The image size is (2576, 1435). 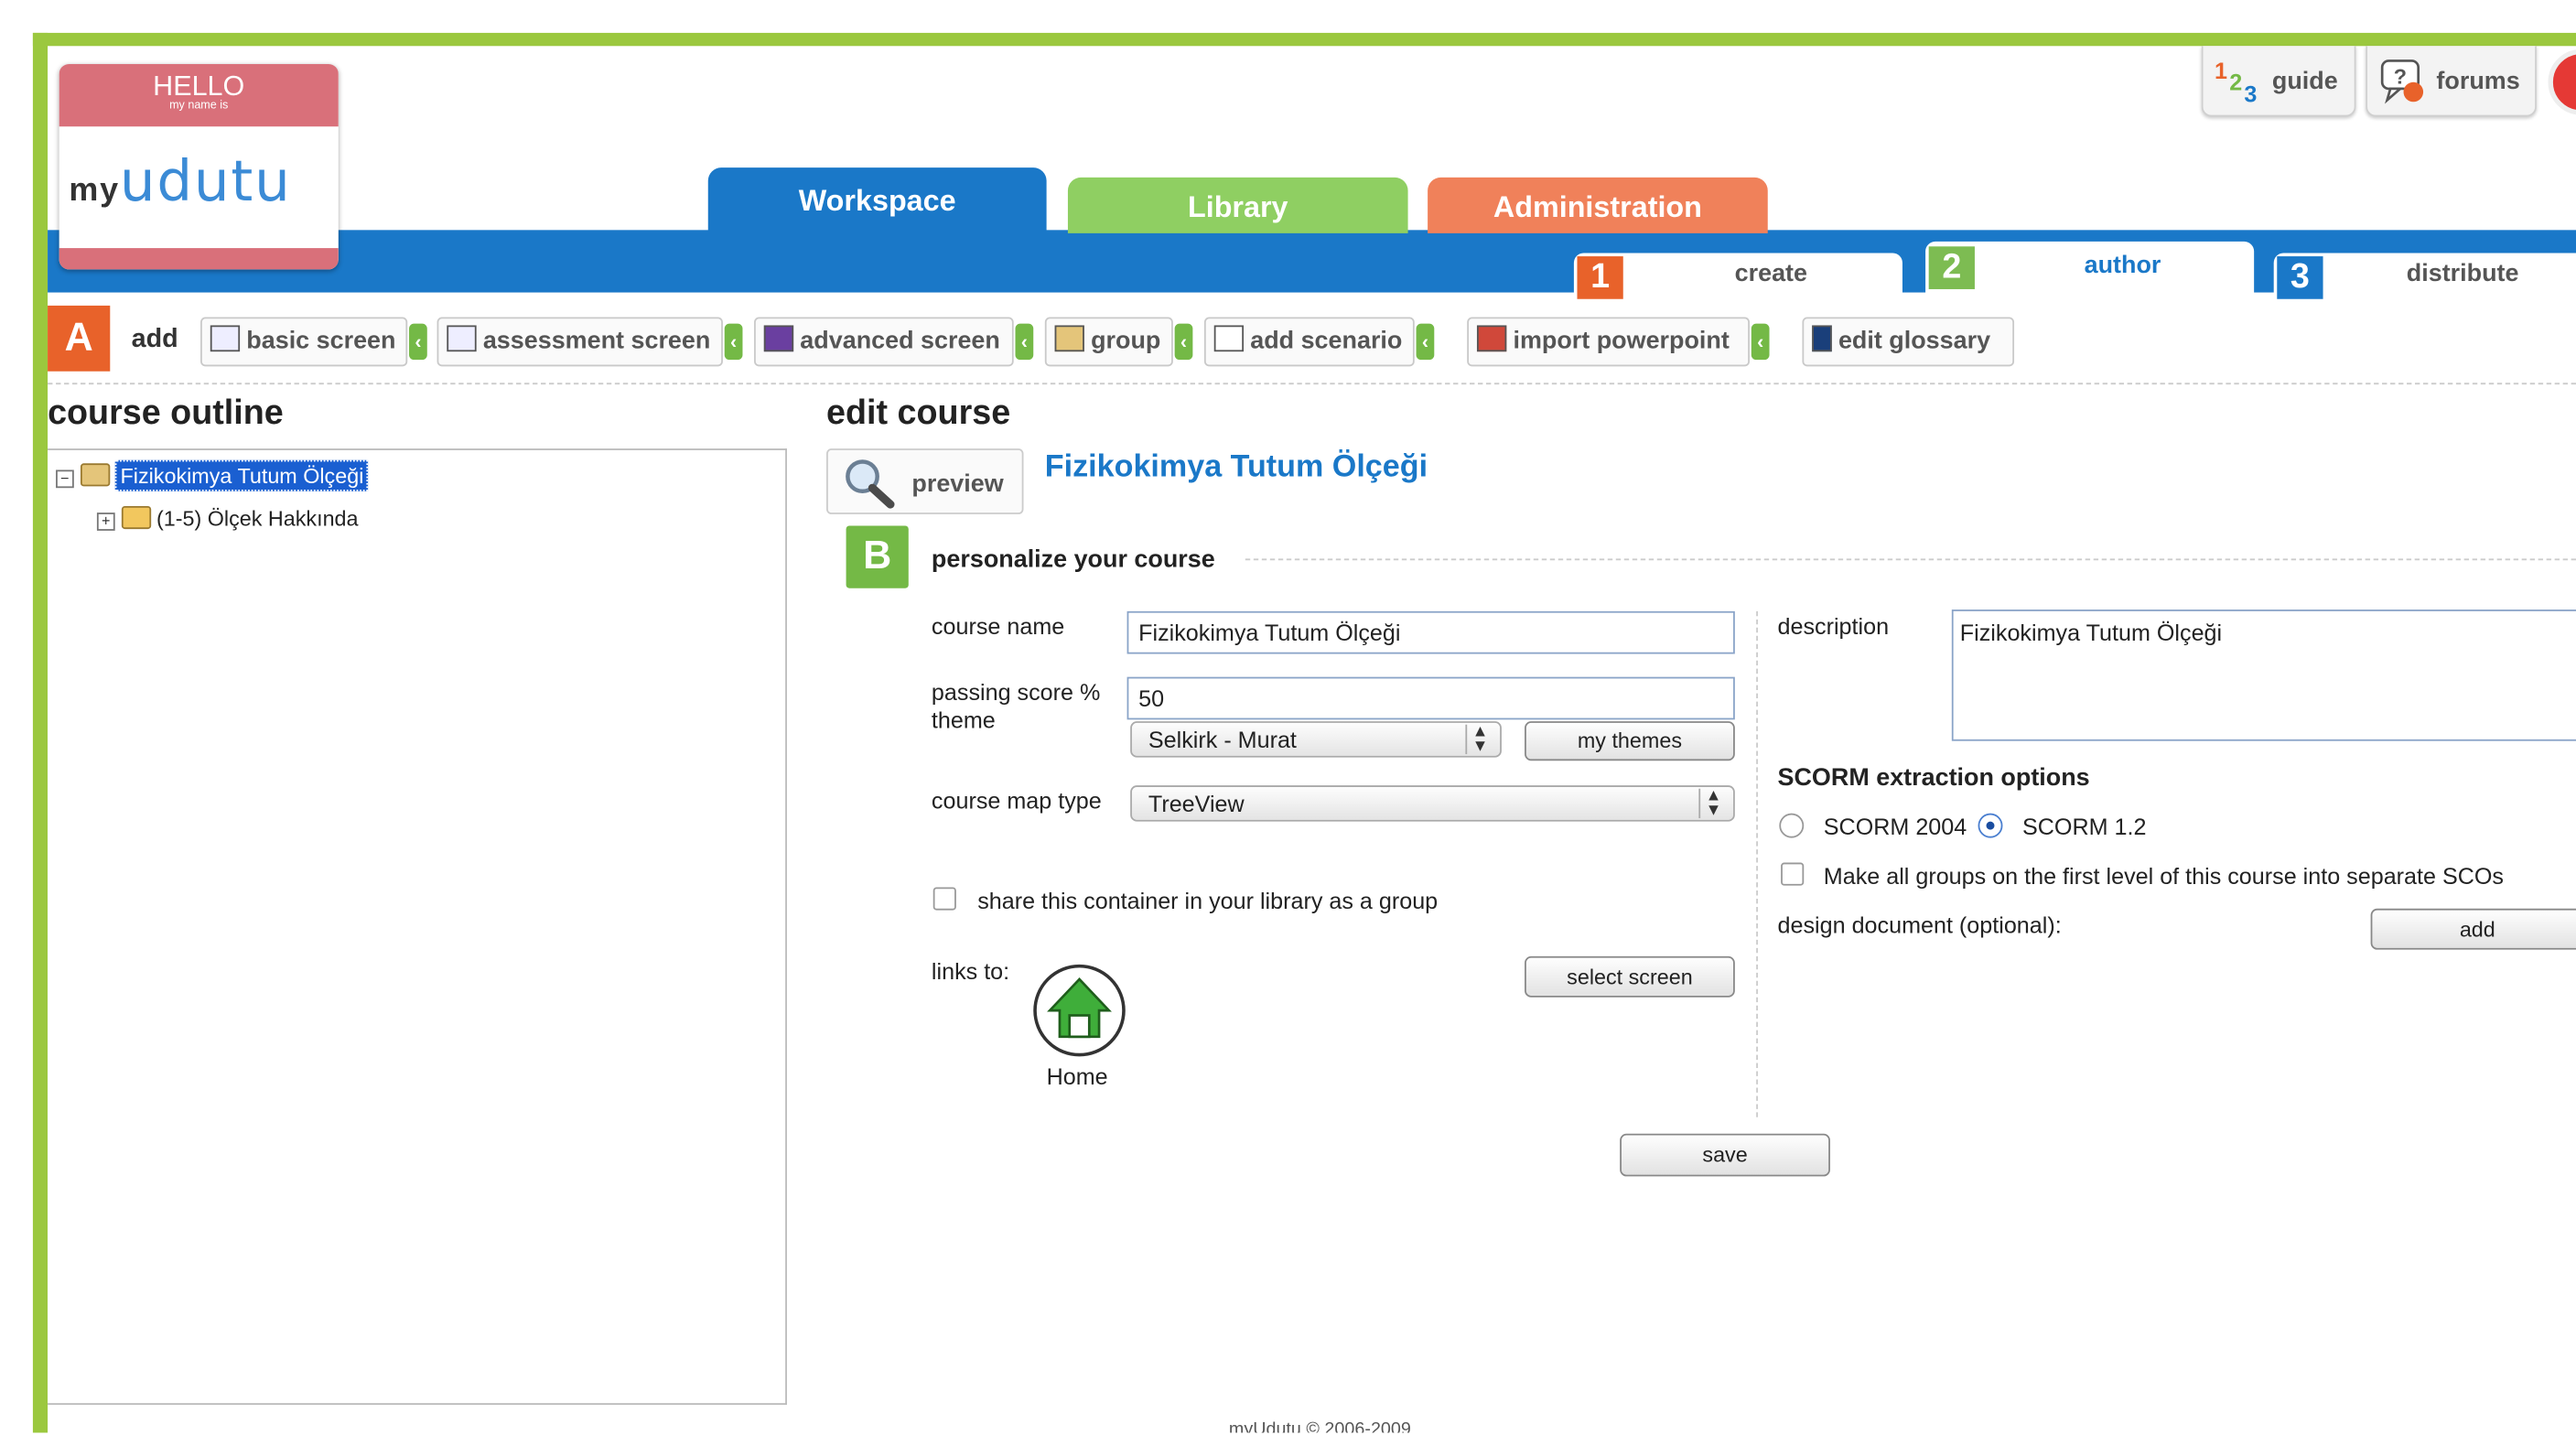 I want to click on course-name-input: Fizikokimya Tutum Ölçeği, so click(x=1430, y=632).